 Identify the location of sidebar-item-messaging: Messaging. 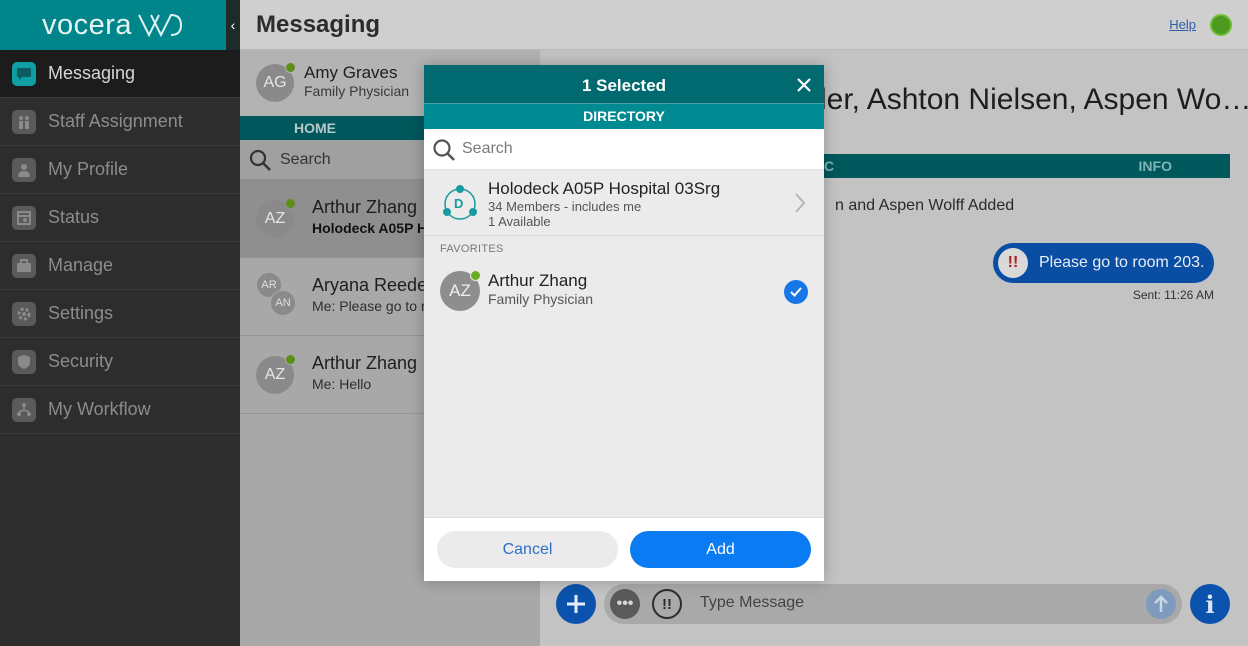
(120, 74).